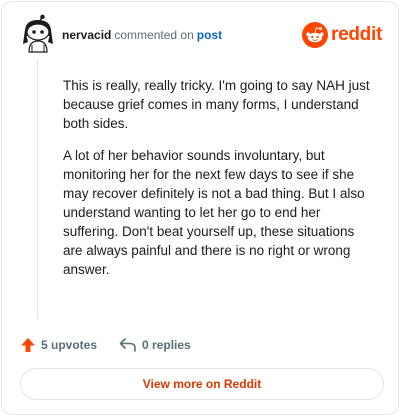 Image resolution: width=400 pixels, height=416 pixels. Describe the element at coordinates (37, 189) in the screenshot. I see `thread-line` at that location.